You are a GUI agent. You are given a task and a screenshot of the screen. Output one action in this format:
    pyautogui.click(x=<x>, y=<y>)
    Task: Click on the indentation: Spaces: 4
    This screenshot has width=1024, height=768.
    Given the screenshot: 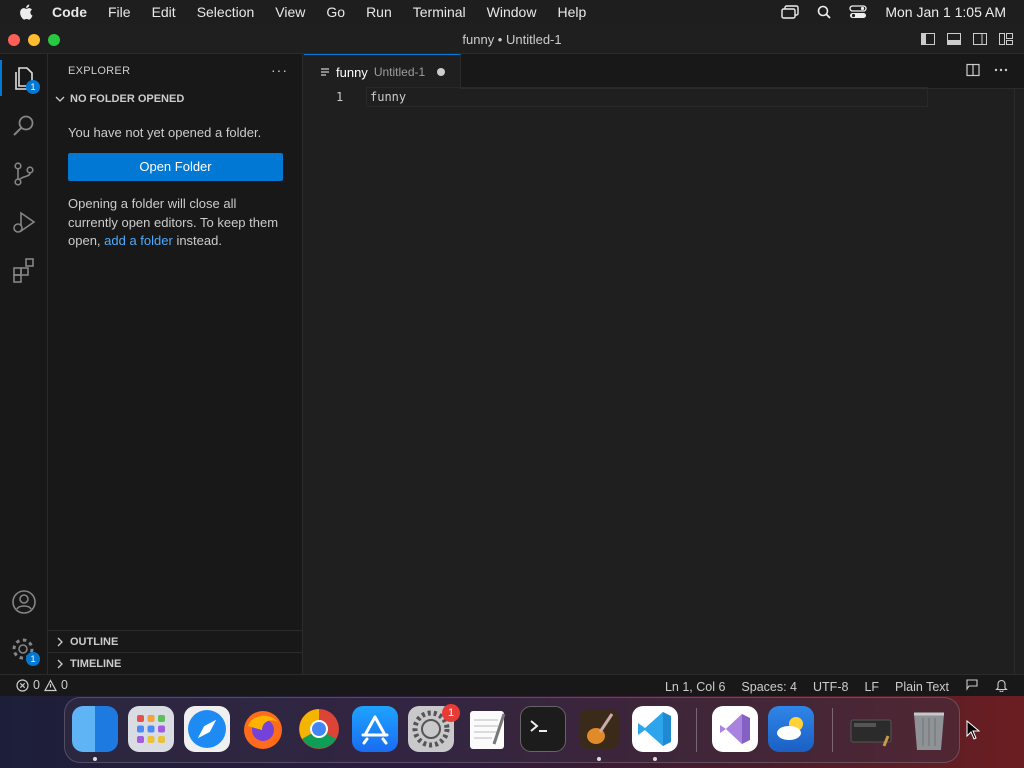 What is the action you would take?
    pyautogui.click(x=769, y=687)
    